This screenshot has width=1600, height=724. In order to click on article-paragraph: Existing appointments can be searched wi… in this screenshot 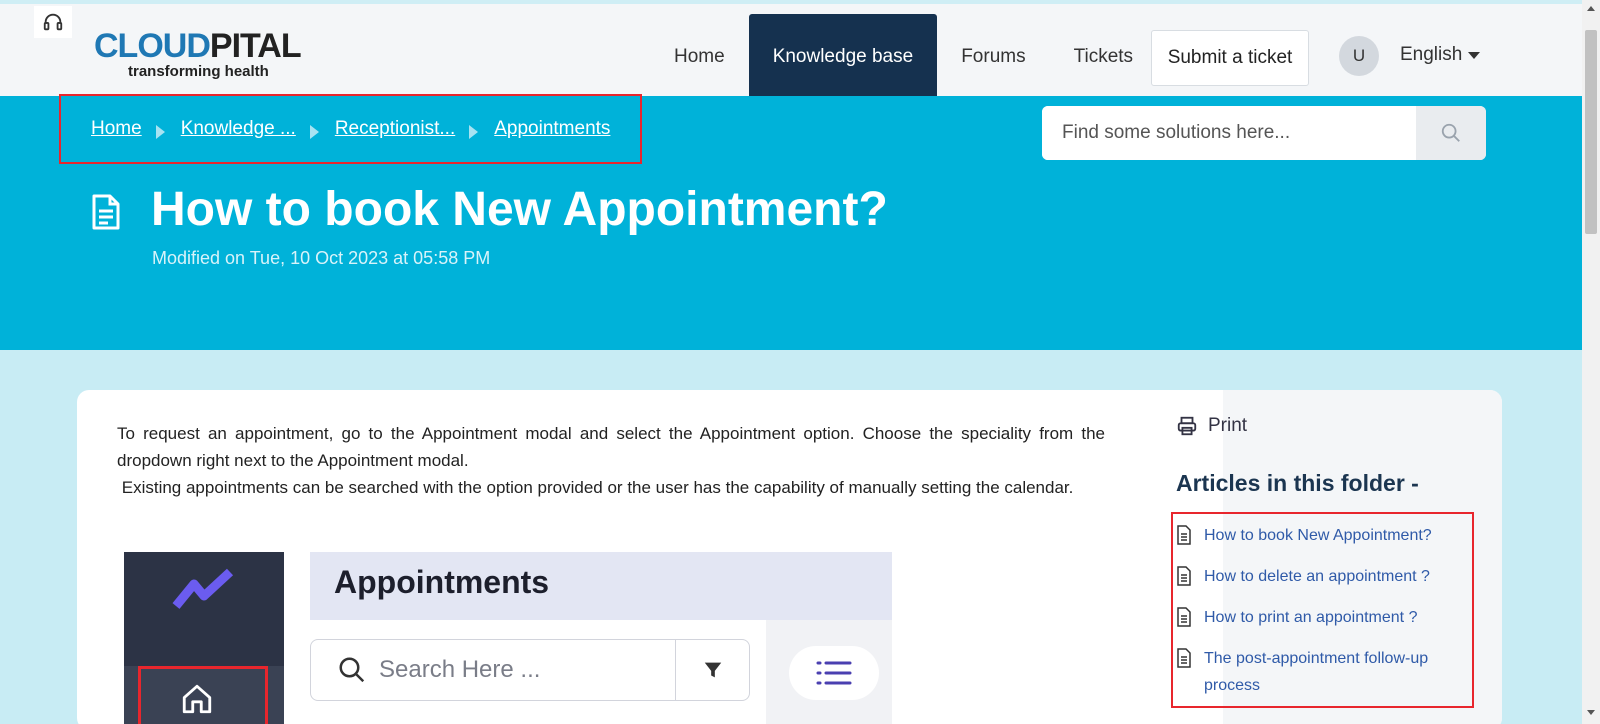, I will do `click(597, 487)`.